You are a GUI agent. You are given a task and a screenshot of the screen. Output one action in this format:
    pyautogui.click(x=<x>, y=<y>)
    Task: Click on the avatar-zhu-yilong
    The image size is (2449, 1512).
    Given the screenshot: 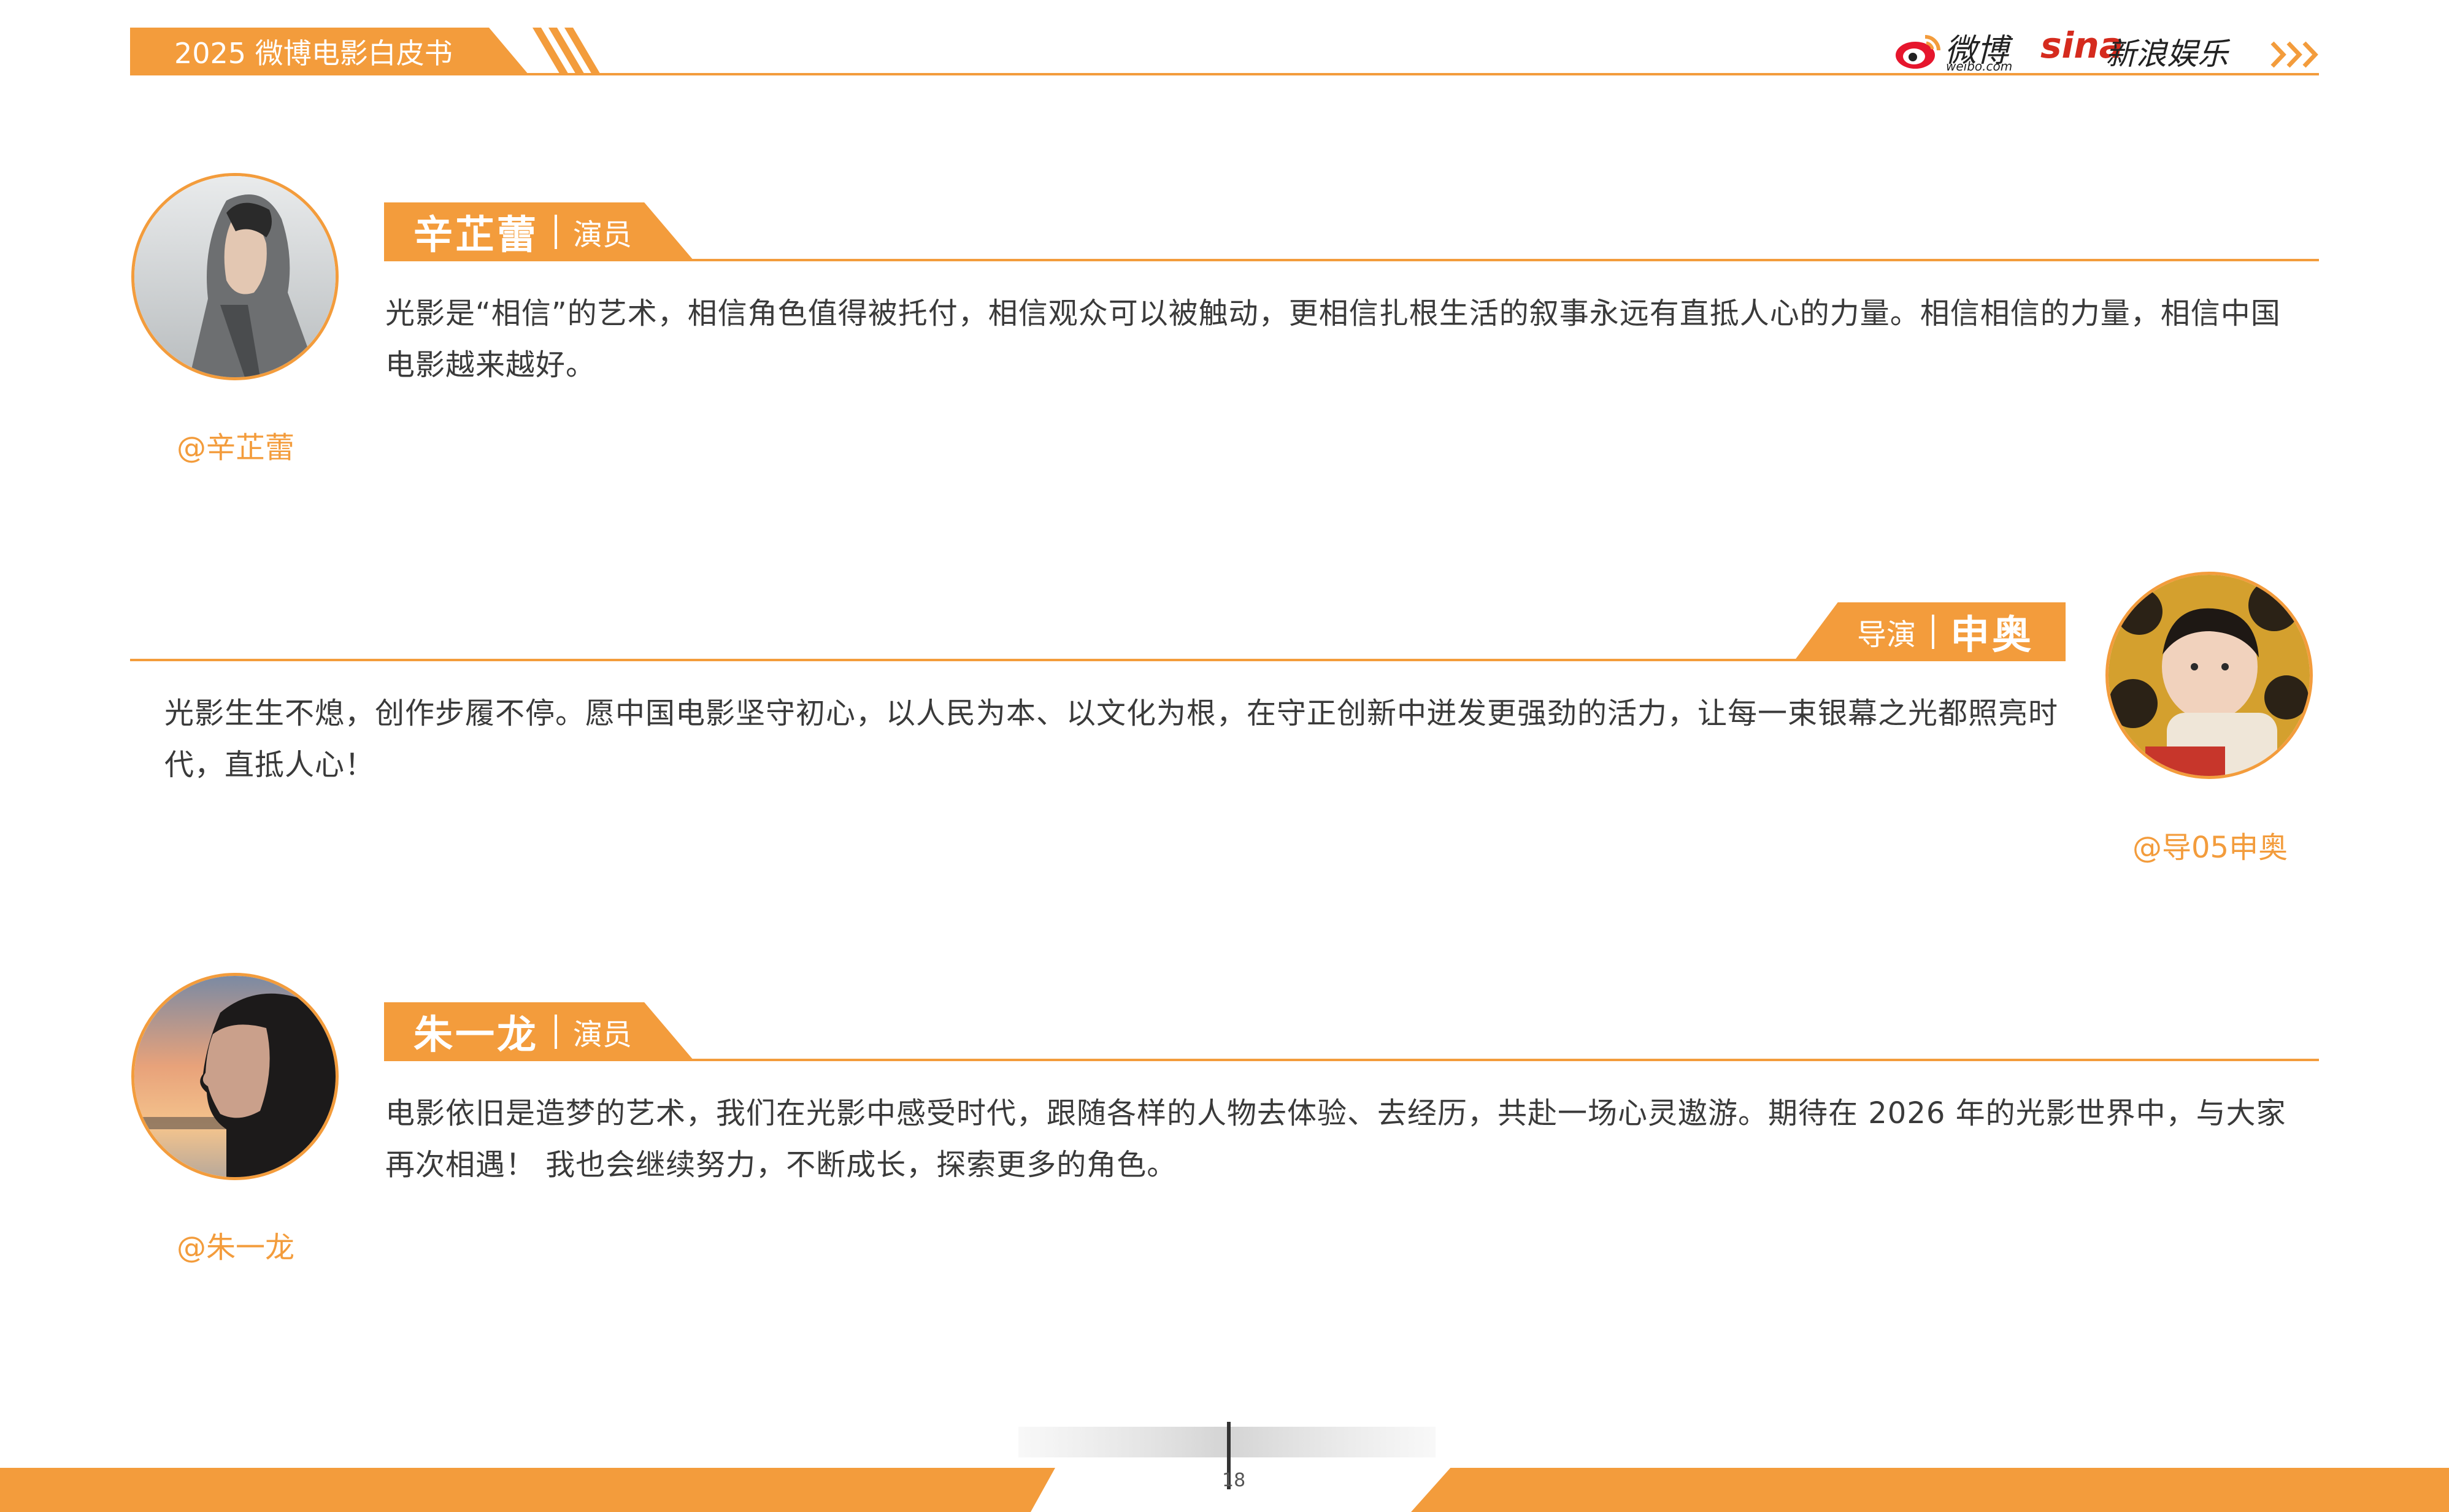 What is the action you would take?
    pyautogui.click(x=235, y=1076)
    